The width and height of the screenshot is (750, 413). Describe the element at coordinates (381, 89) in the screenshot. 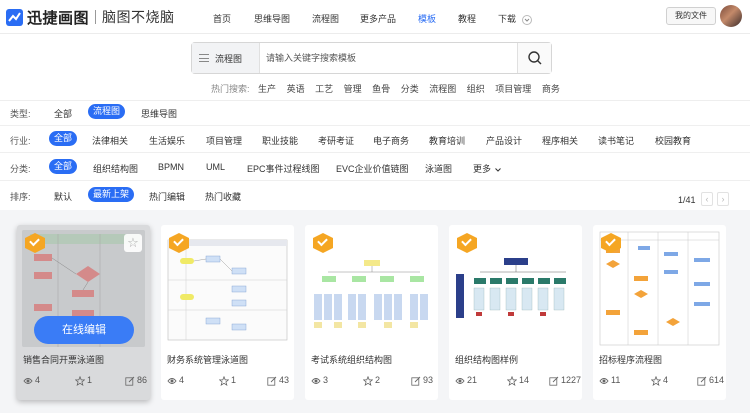

I see `hot-term: 鱼骨` at that location.